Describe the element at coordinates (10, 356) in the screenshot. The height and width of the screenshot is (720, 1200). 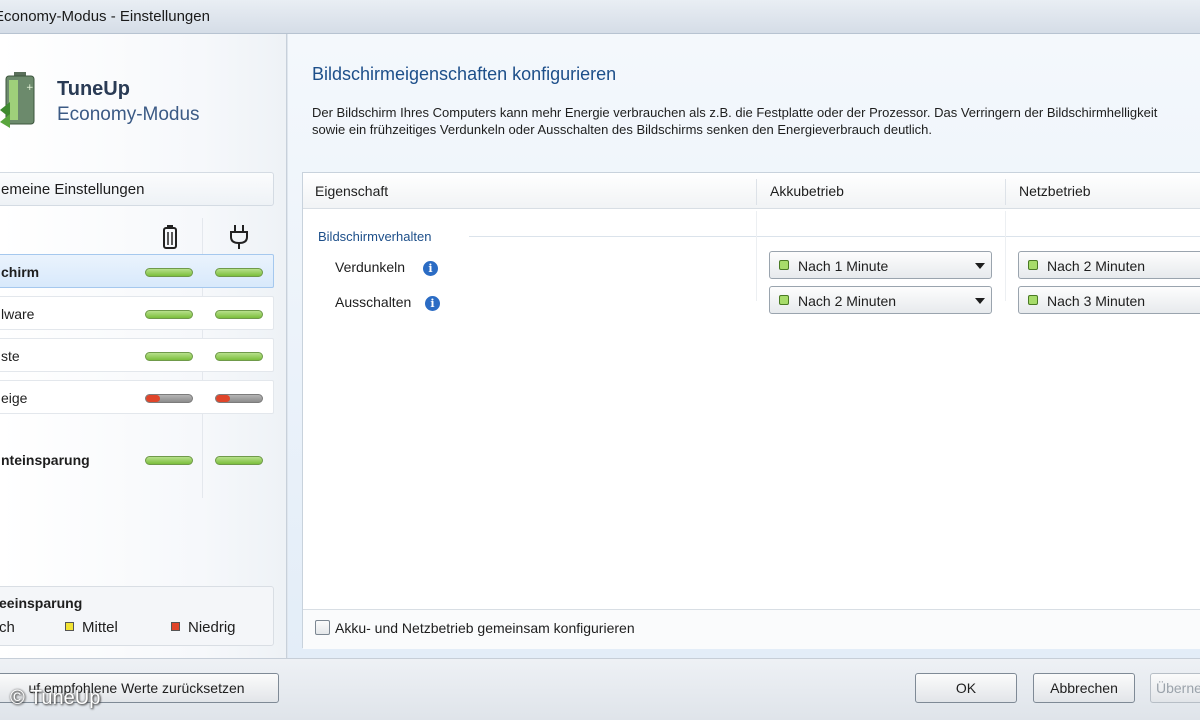
I see `sidebar-item-label: ste` at that location.